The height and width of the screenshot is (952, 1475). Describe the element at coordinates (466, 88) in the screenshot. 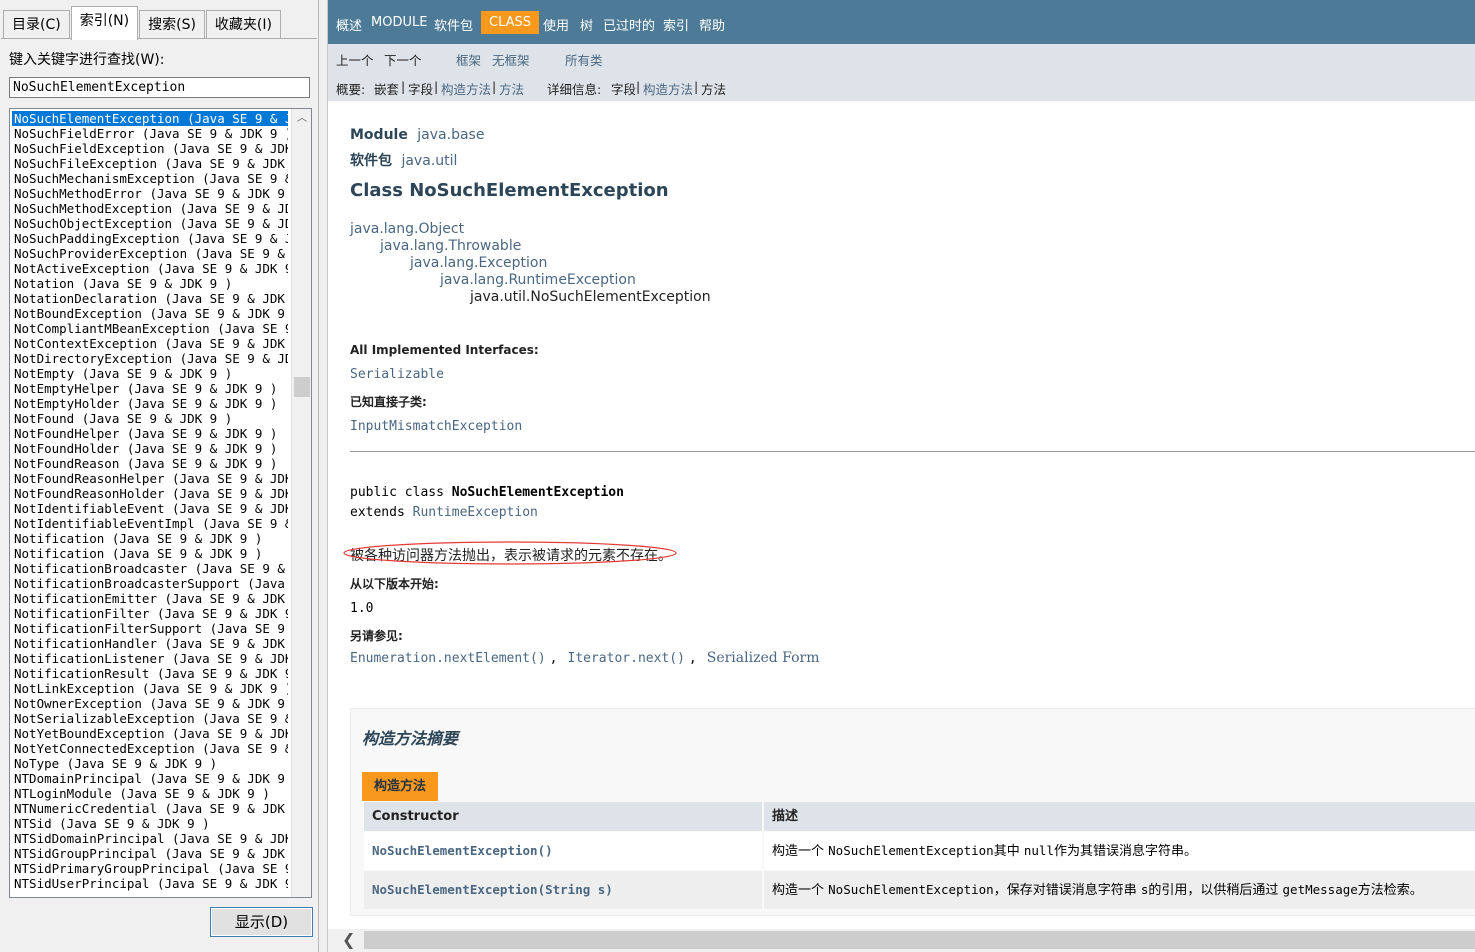

I see `summary-constructor-link: 构造方法` at that location.